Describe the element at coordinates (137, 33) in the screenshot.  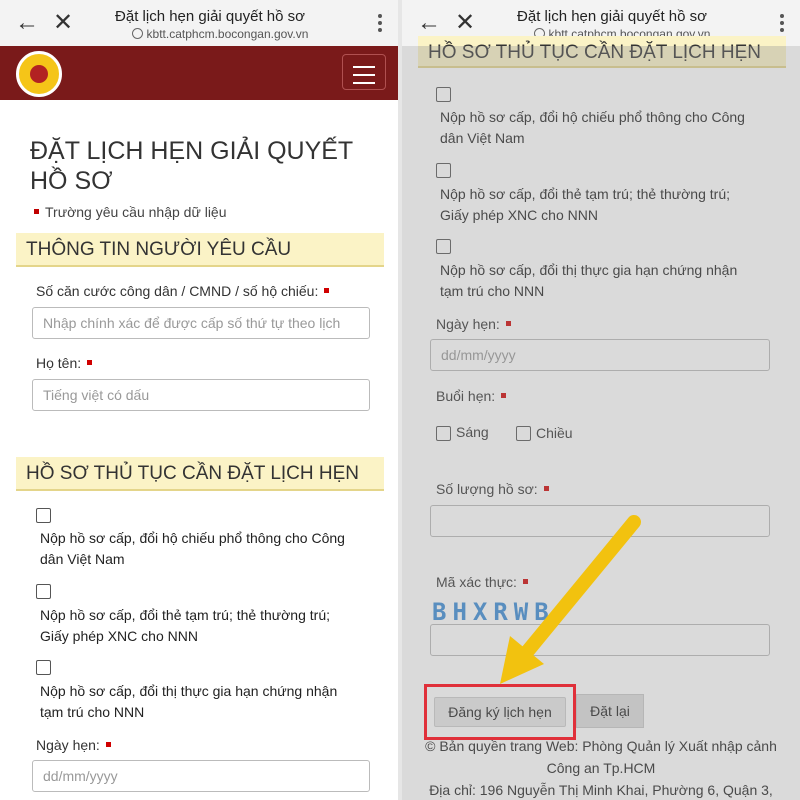
I see `globe-icon` at that location.